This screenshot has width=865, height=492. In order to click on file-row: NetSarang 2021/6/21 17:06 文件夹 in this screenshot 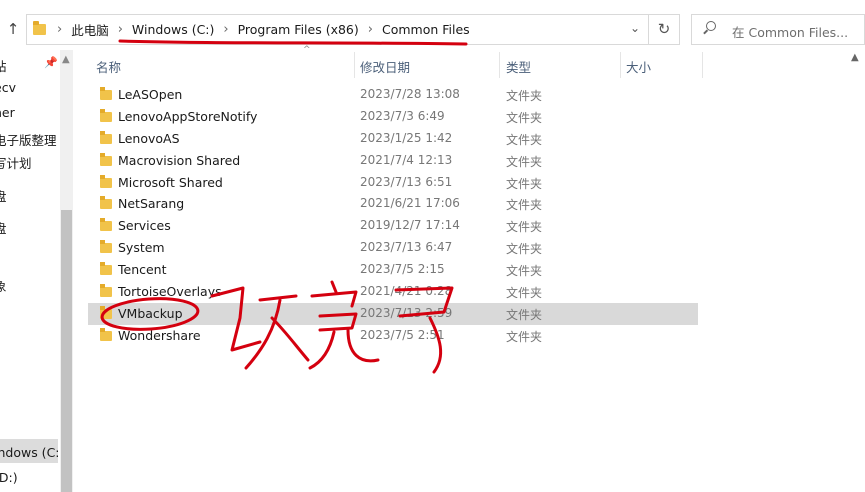, I will do `click(393, 204)`.